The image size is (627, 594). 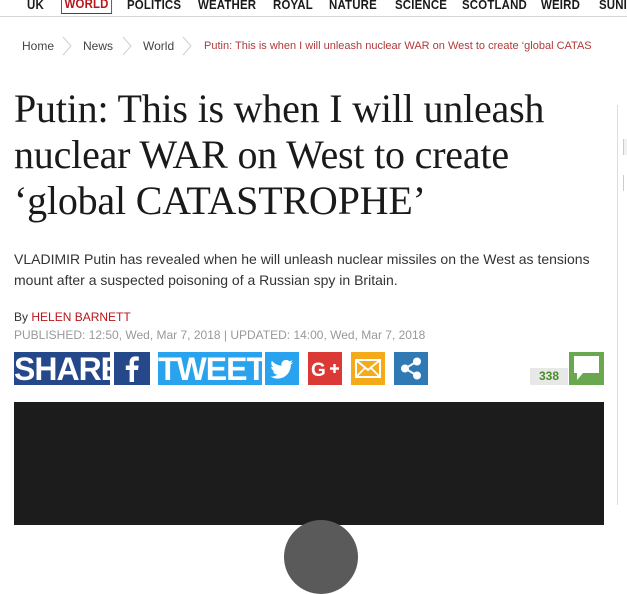 What do you see at coordinates (622, 305) in the screenshot?
I see `right-sidebar-edge` at bounding box center [622, 305].